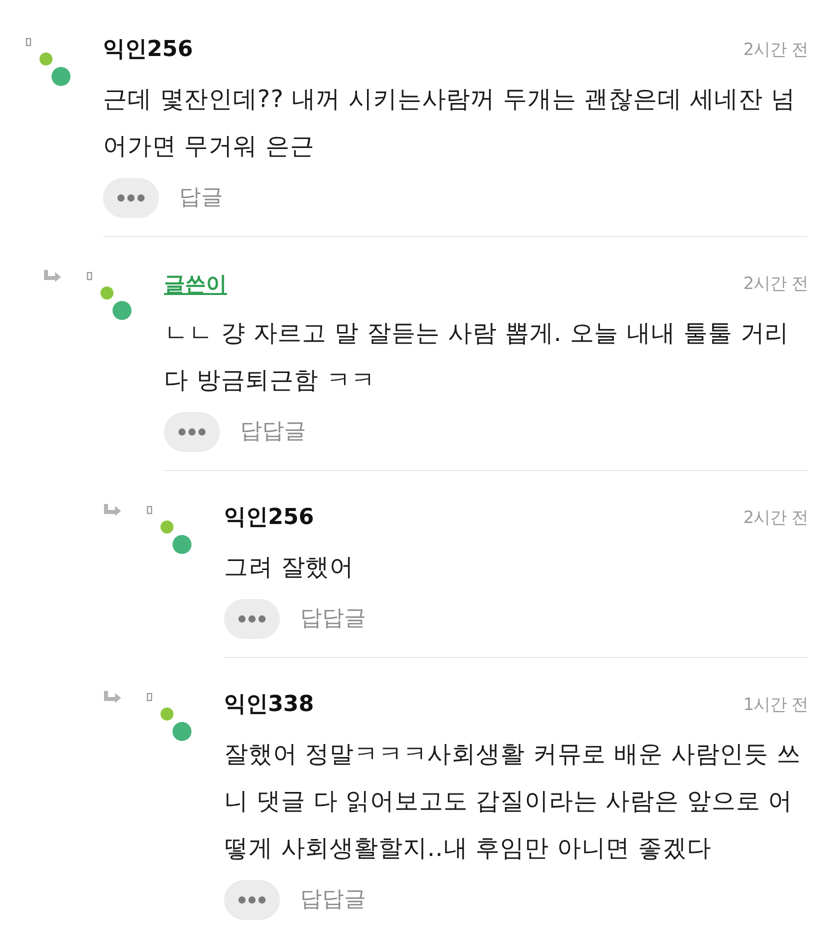 This screenshot has height=929, width=828. What do you see at coordinates (269, 705) in the screenshot?
I see `username: 익인338` at bounding box center [269, 705].